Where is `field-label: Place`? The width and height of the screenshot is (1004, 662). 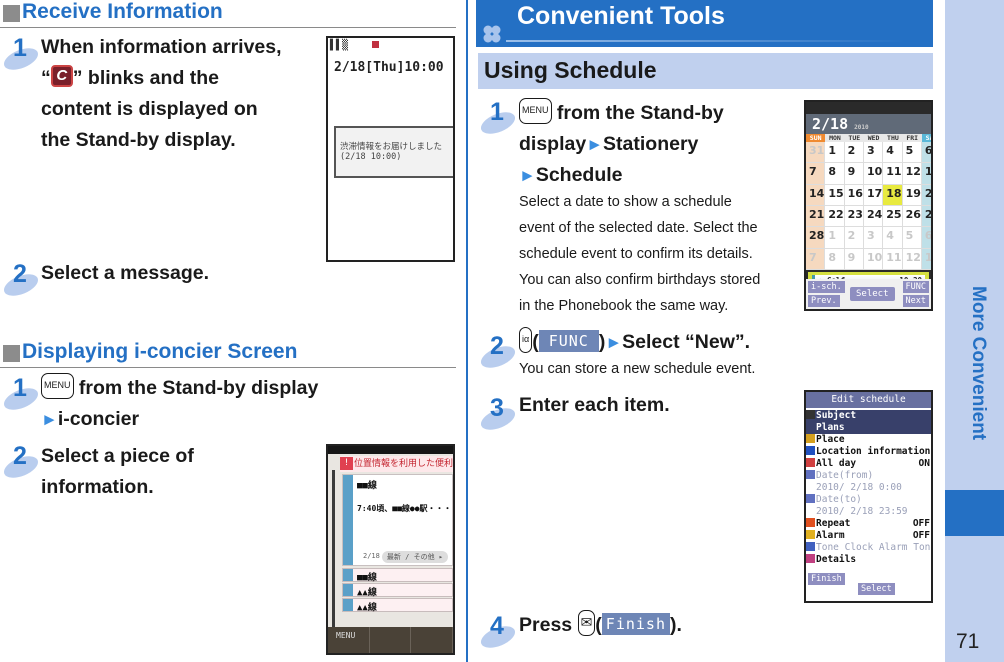
field-label: Place is located at coordinates (830, 439).